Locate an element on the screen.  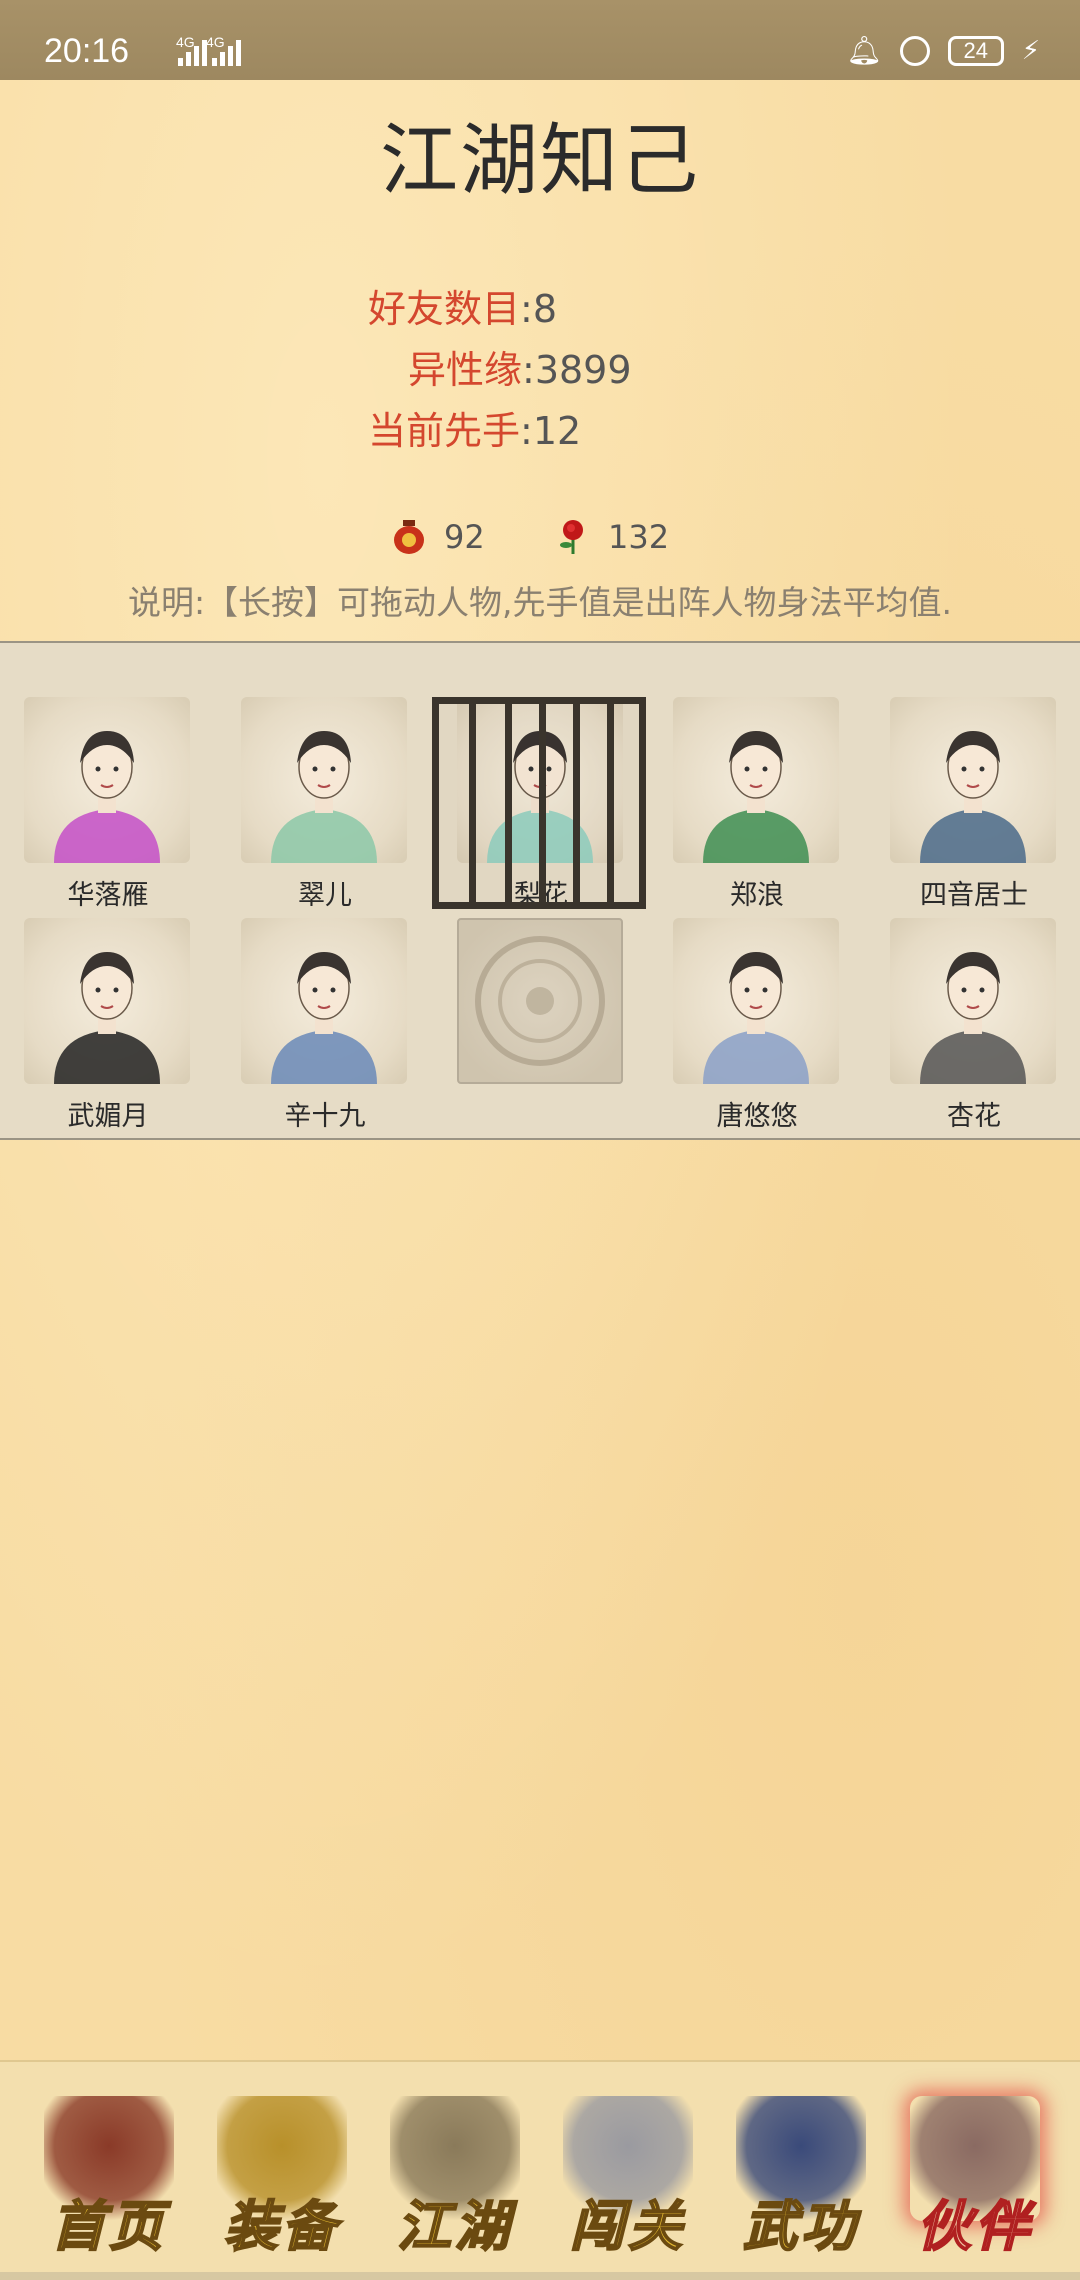
stat-value: 12 is located at coordinates (557, 431).